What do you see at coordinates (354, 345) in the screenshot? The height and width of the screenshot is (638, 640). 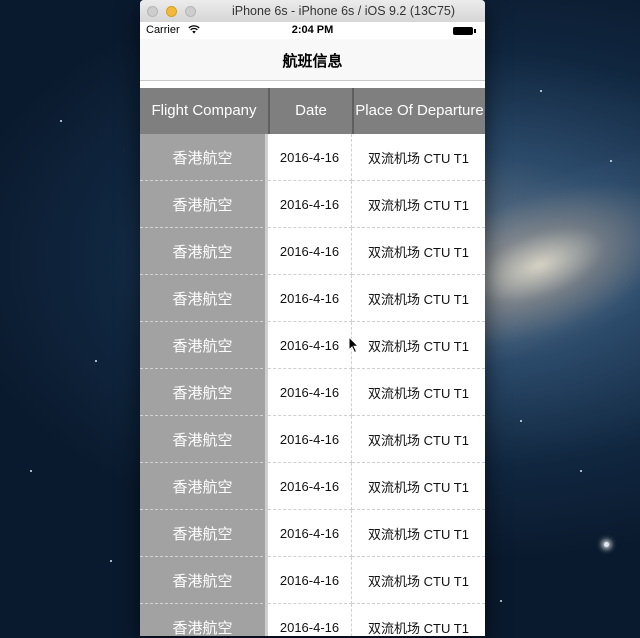 I see `cursor-icon` at bounding box center [354, 345].